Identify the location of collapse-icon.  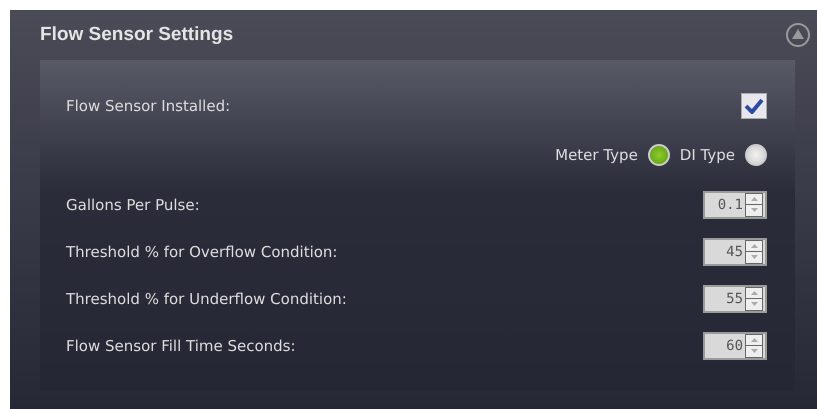
(798, 35).